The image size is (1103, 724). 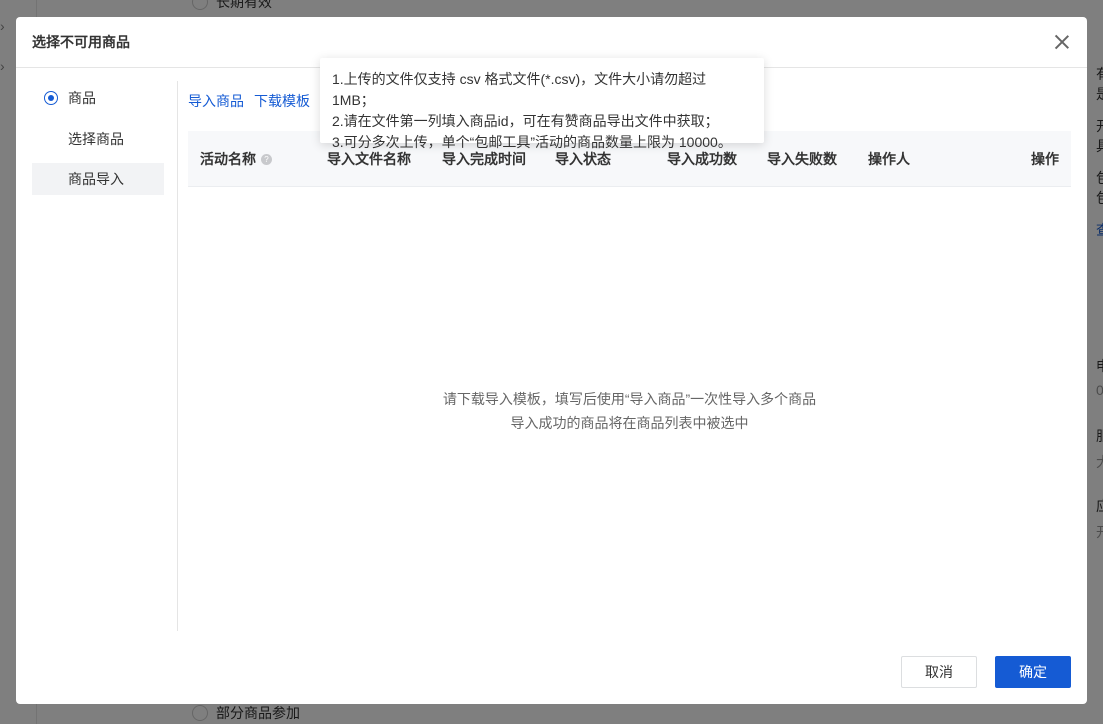 What do you see at coordinates (525, 121) in the screenshot?
I see `tooltip-line: 2.请在文件第一列填入商品id，可在有赞商品导出文件中获取；` at bounding box center [525, 121].